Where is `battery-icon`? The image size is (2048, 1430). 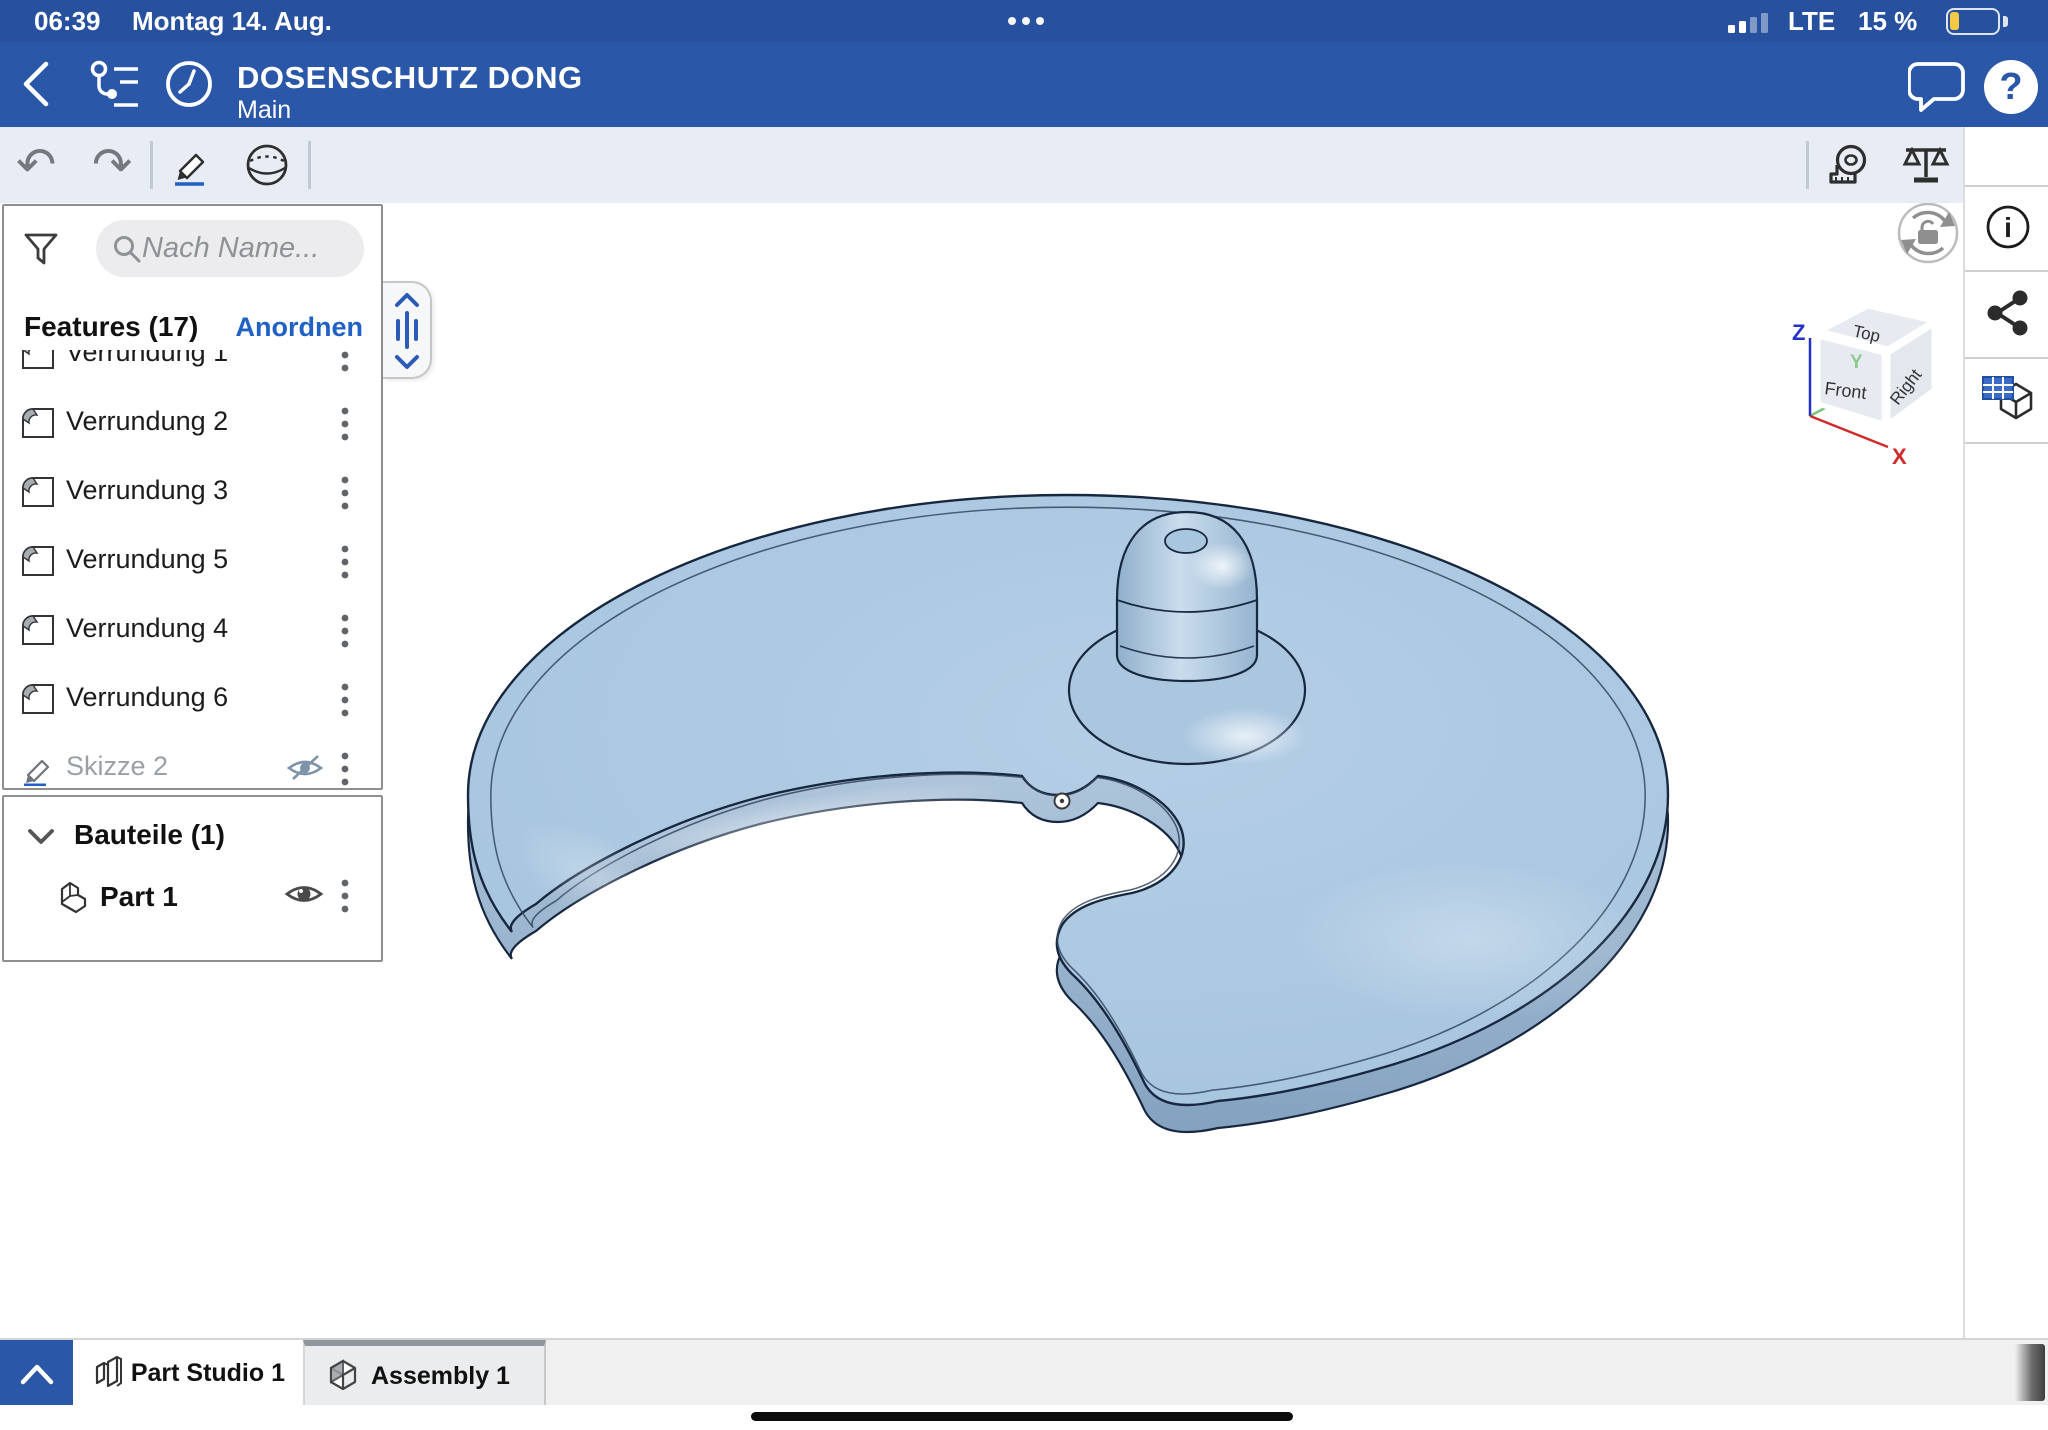 battery-icon is located at coordinates (1973, 21).